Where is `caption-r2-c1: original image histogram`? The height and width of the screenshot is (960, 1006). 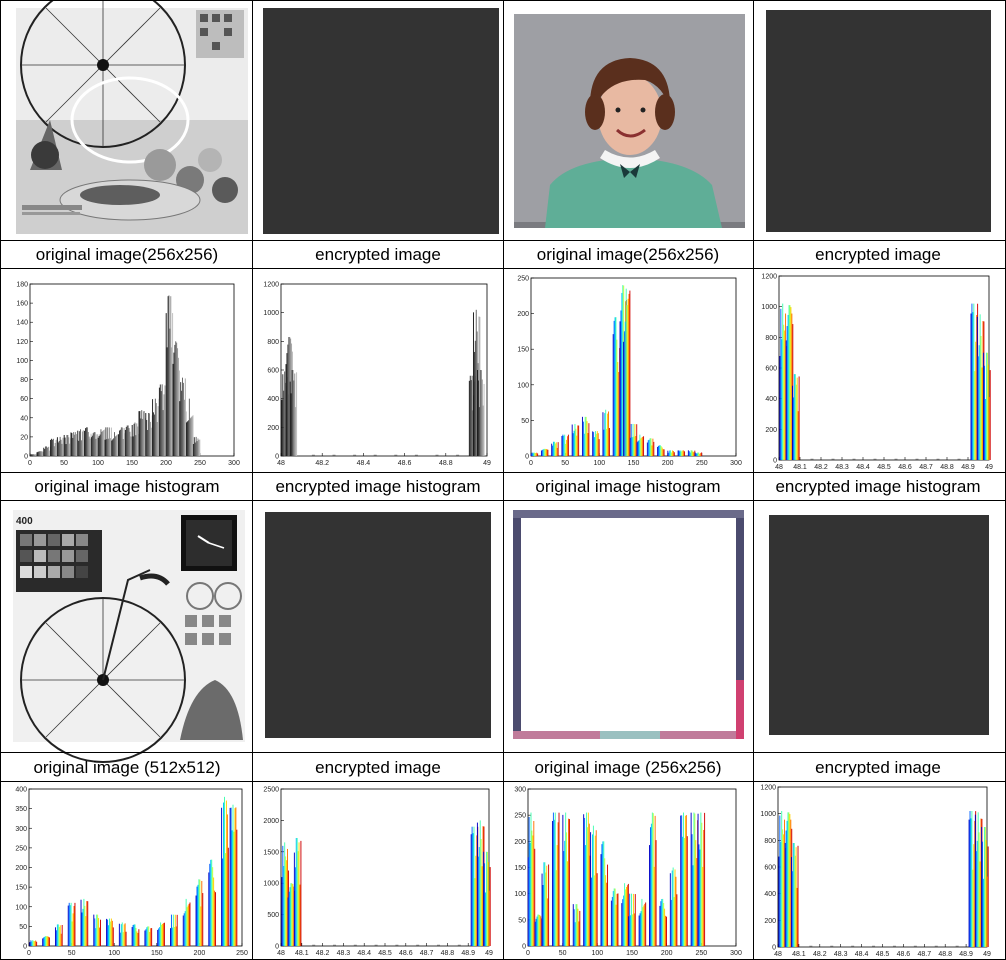
caption-r2-c1: original image histogram is located at coordinates (126, 486).